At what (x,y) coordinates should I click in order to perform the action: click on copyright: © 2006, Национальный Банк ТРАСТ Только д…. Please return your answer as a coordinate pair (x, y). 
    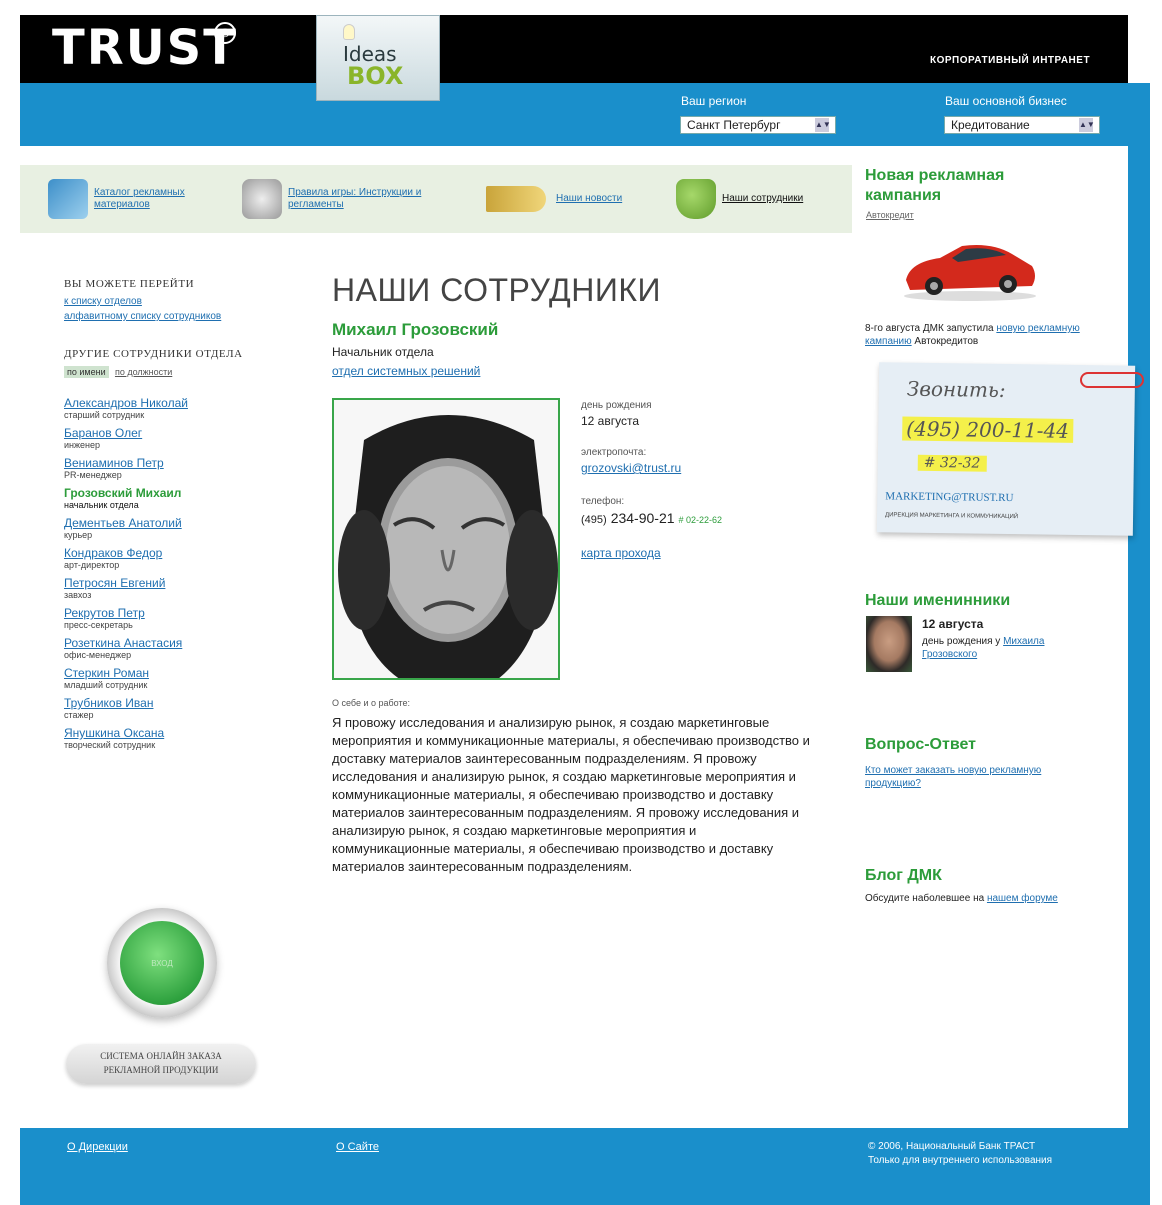
    Looking at the image, I should click on (960, 1154).